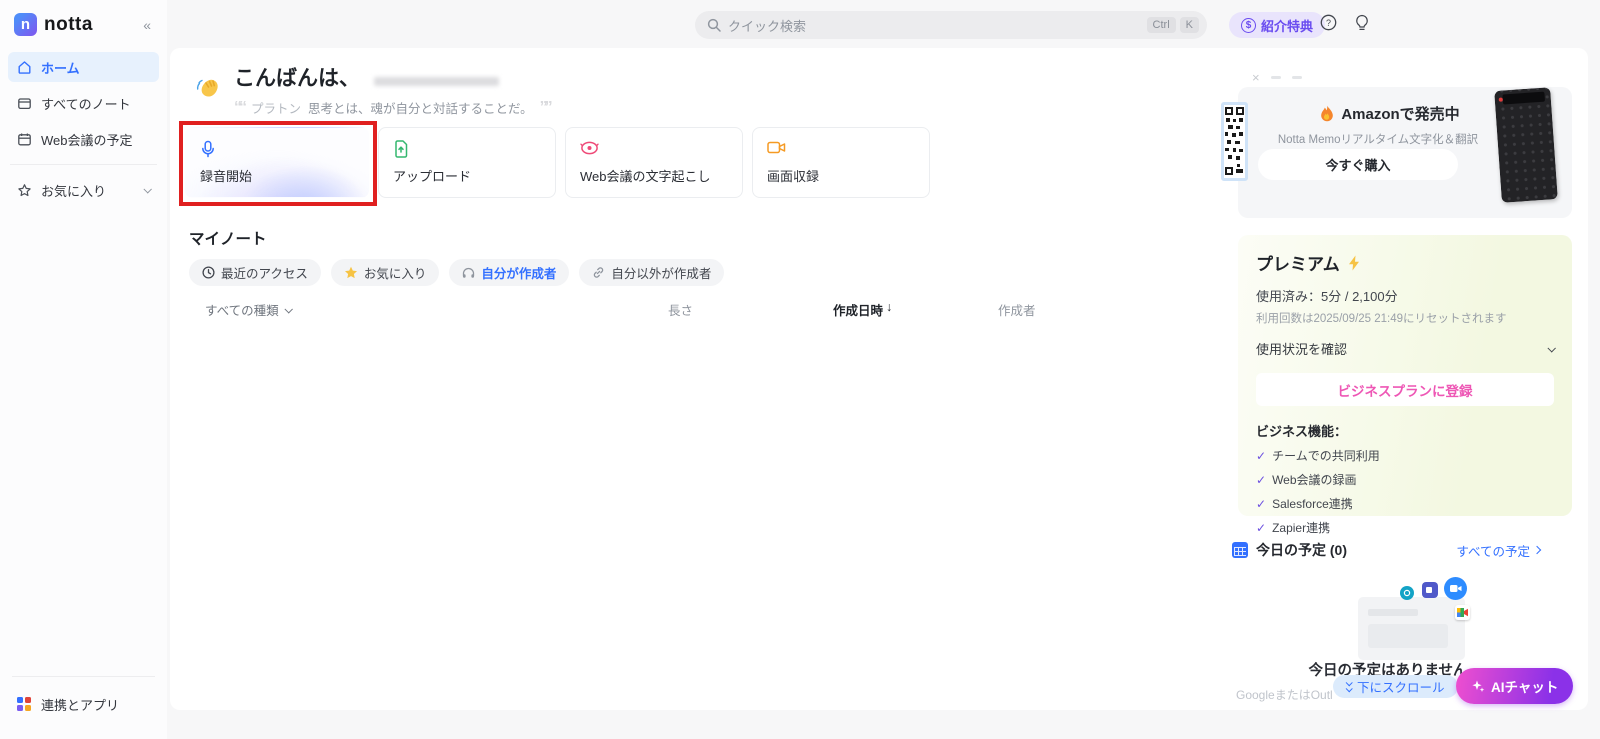 The image size is (1600, 739). I want to click on greeting-title: こんばんは、, so click(297, 78).